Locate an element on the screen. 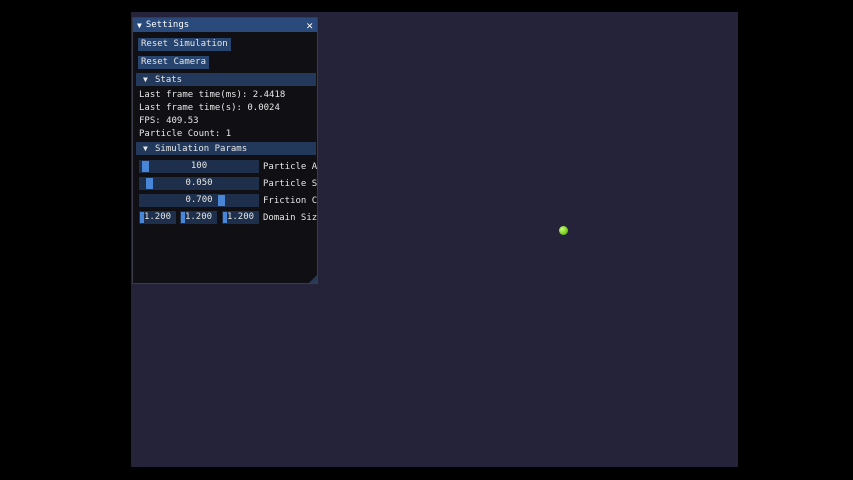 This screenshot has width=853, height=480. domain-size-z-value: 1.200 is located at coordinates (240, 217).